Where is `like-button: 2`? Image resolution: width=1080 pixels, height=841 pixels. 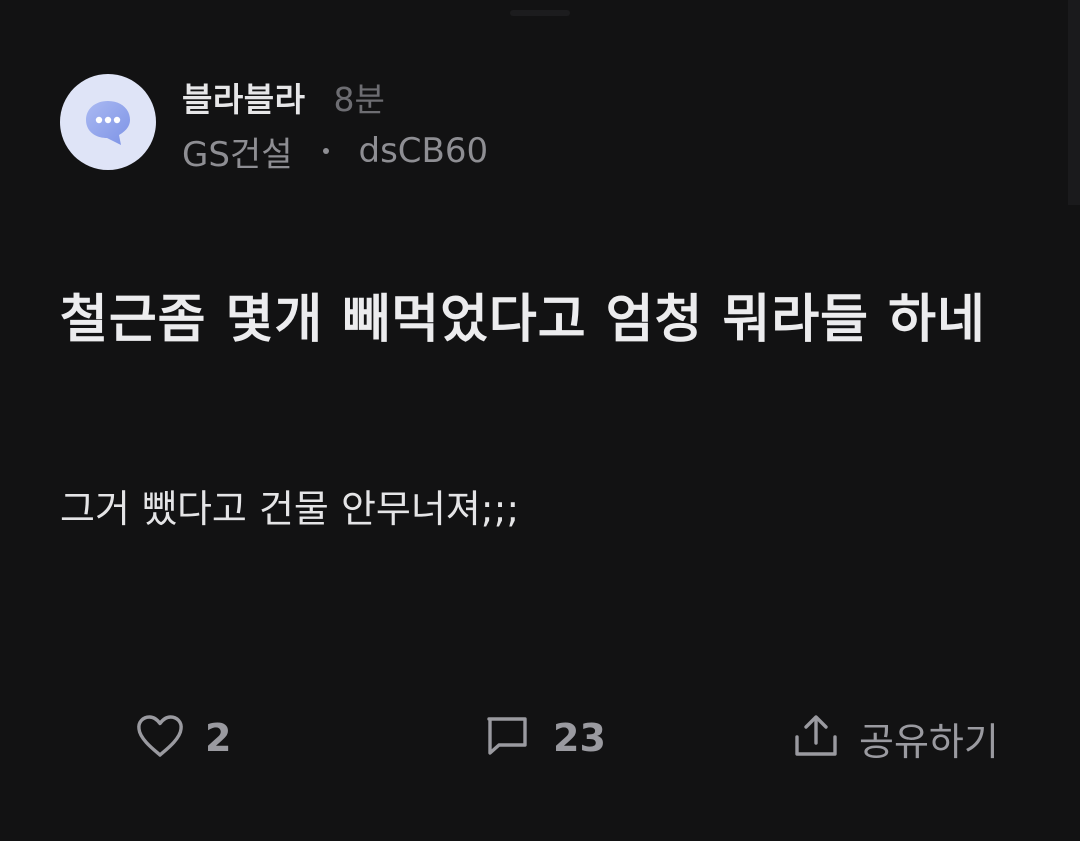 like-button: 2 is located at coordinates (183, 738).